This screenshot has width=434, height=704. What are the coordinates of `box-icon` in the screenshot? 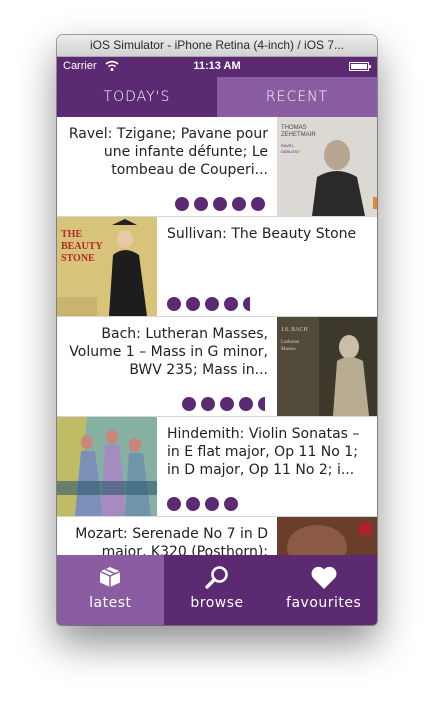 It's located at (110, 578).